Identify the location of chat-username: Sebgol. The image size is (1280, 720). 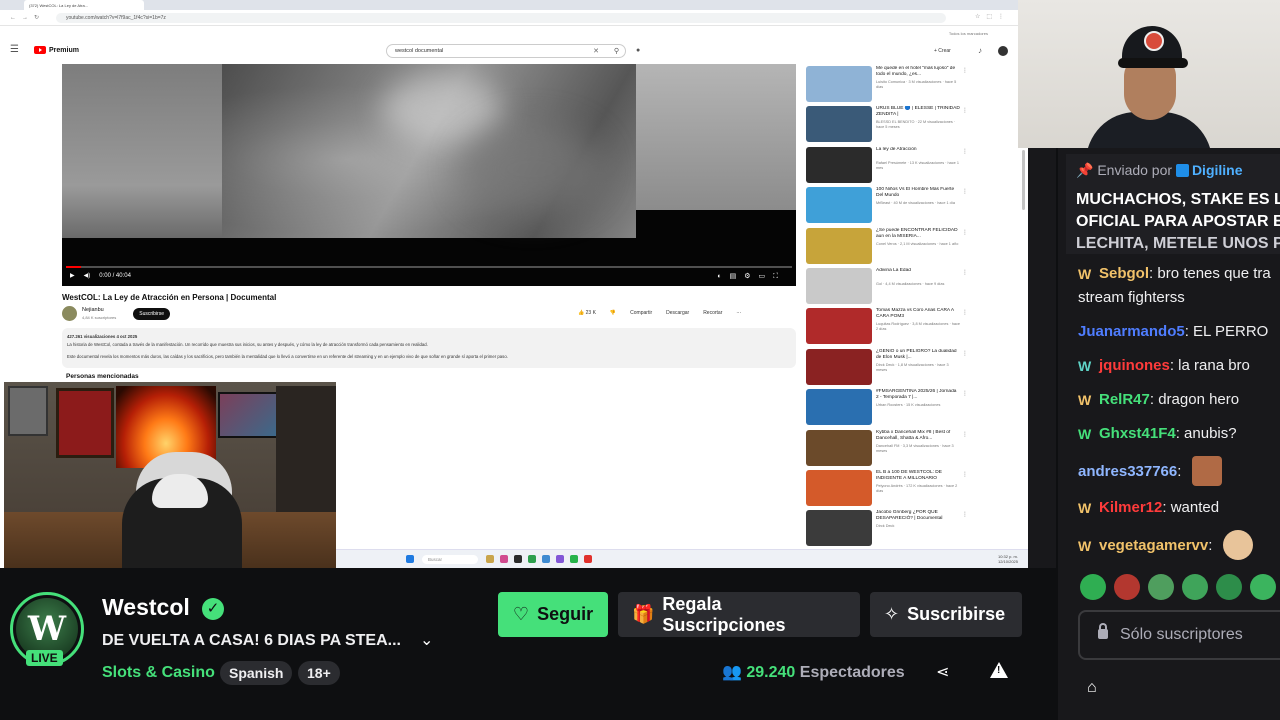
(1124, 273).